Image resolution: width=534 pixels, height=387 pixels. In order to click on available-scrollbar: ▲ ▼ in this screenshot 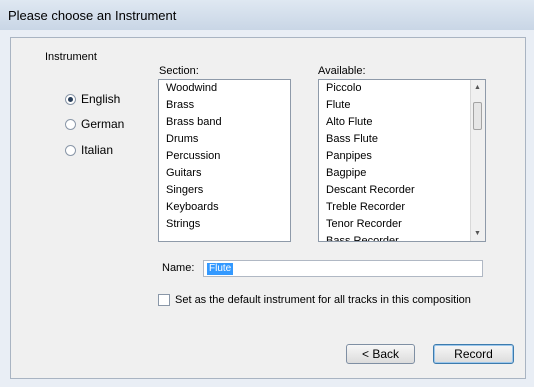, I will do `click(477, 160)`.